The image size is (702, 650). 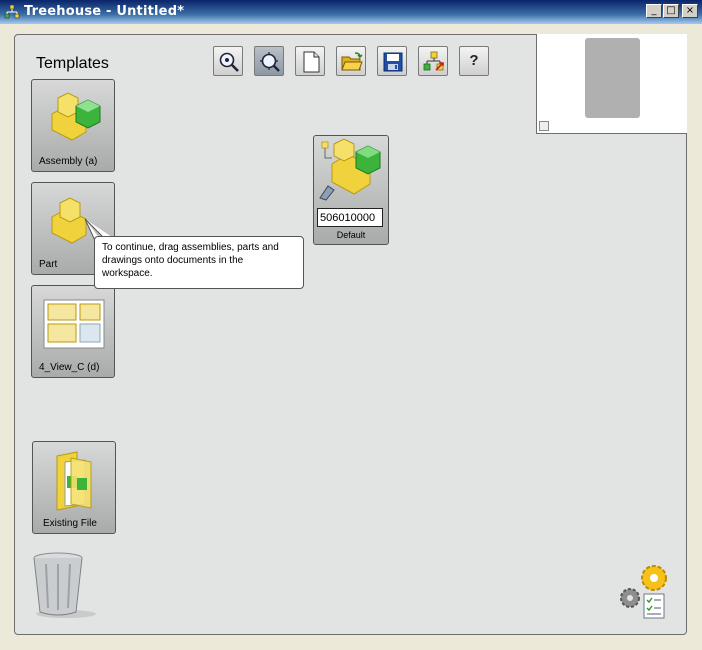 What do you see at coordinates (74, 324) in the screenshot?
I see `drawing-icon` at bounding box center [74, 324].